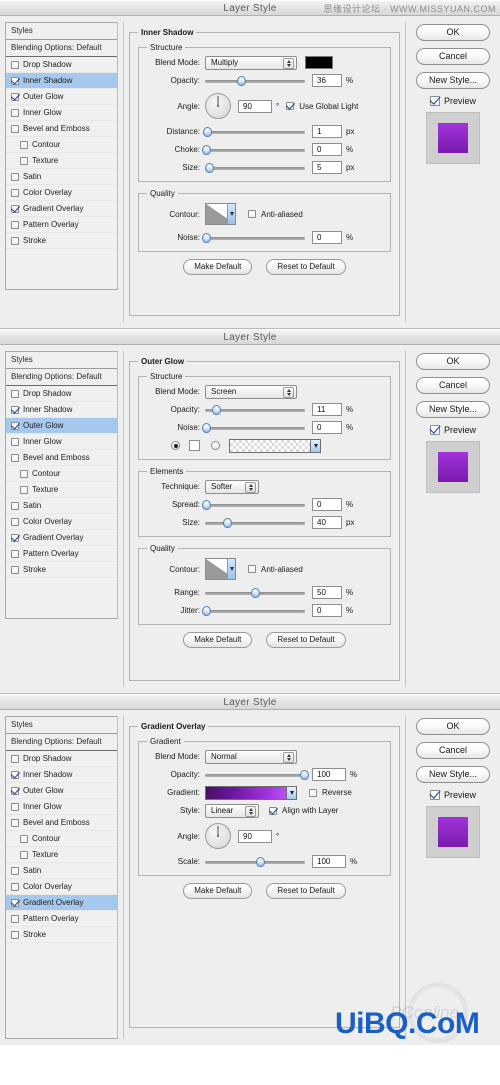 This screenshot has width=500, height=1085. I want to click on choke-field: 0, so click(327, 149).